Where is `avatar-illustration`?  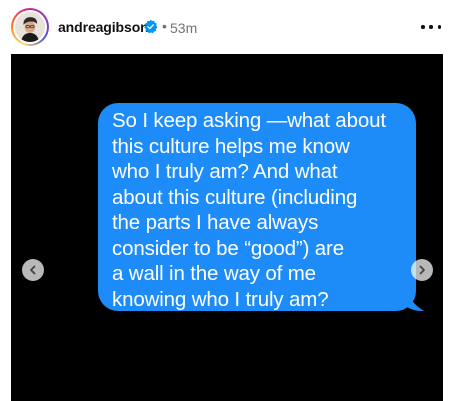 avatar-illustration is located at coordinates (30, 27).